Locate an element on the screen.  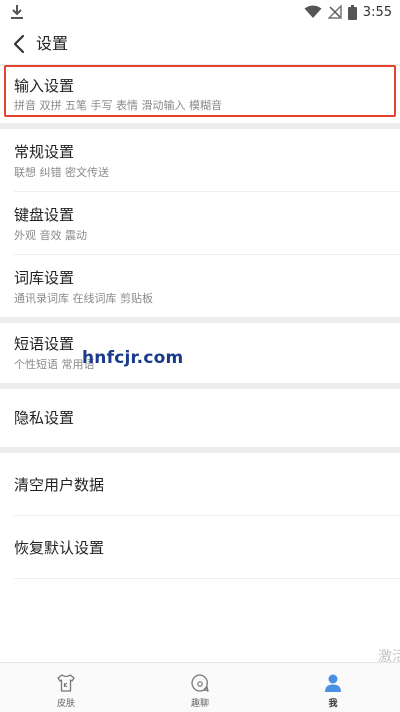
settings-item-reset-default: 恢复默认设置 is located at coordinates (200, 547).